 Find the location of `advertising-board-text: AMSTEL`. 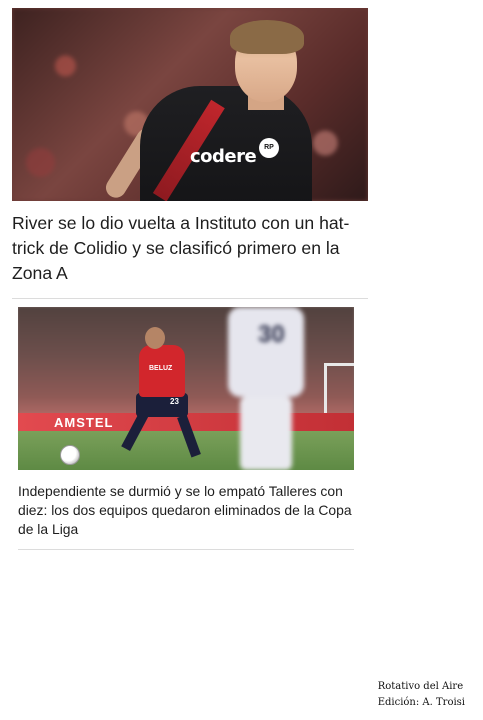

advertising-board-text: AMSTEL is located at coordinates (84, 422).